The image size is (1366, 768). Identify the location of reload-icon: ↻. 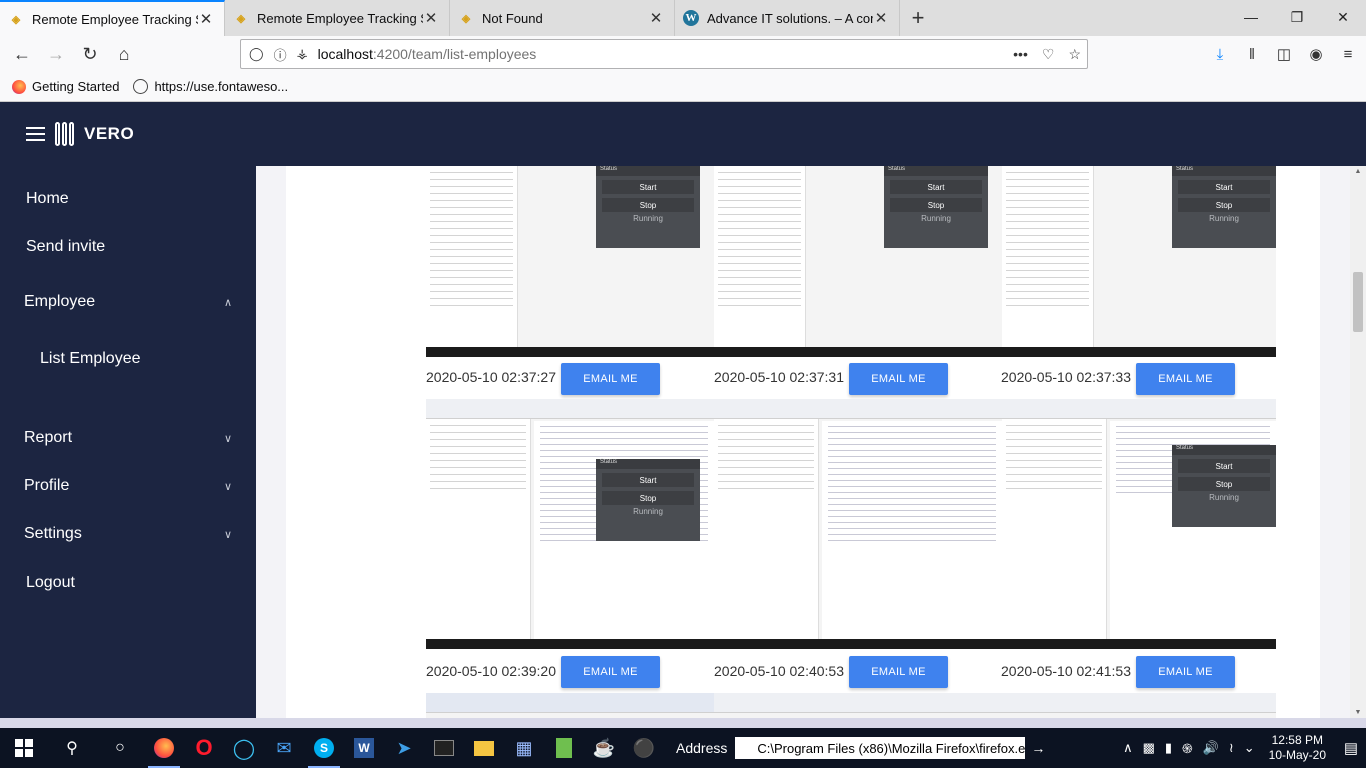
(90, 54).